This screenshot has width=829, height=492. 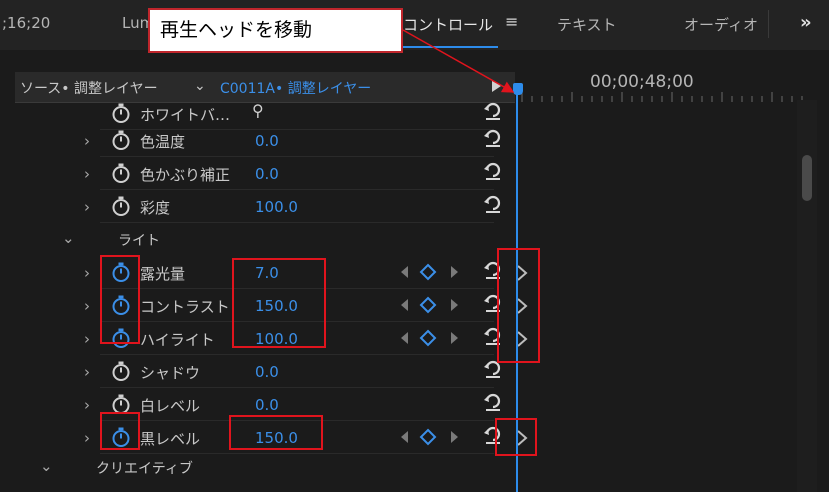 I want to click on active-tab-indicator, so click(x=448, y=47).